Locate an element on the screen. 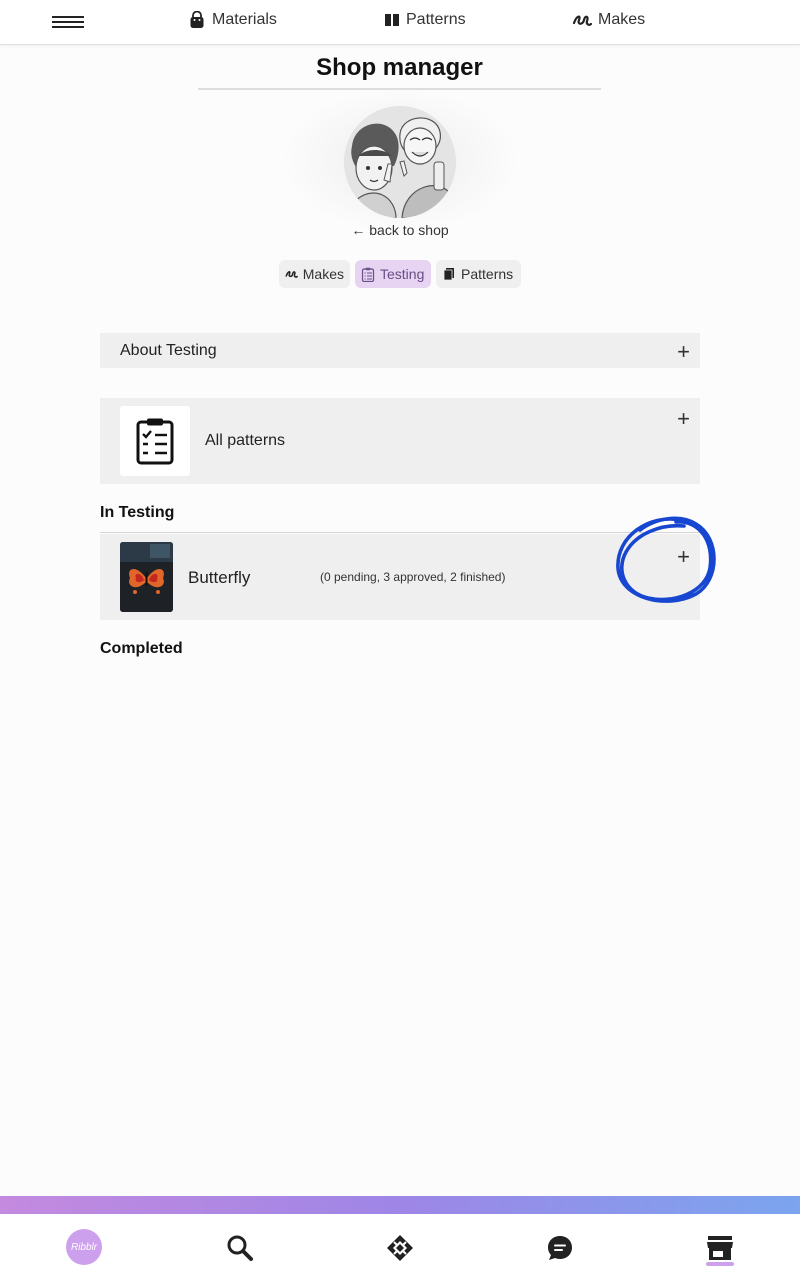 The height and width of the screenshot is (1280, 800). page-title: Shop manager is located at coordinates (399, 67).